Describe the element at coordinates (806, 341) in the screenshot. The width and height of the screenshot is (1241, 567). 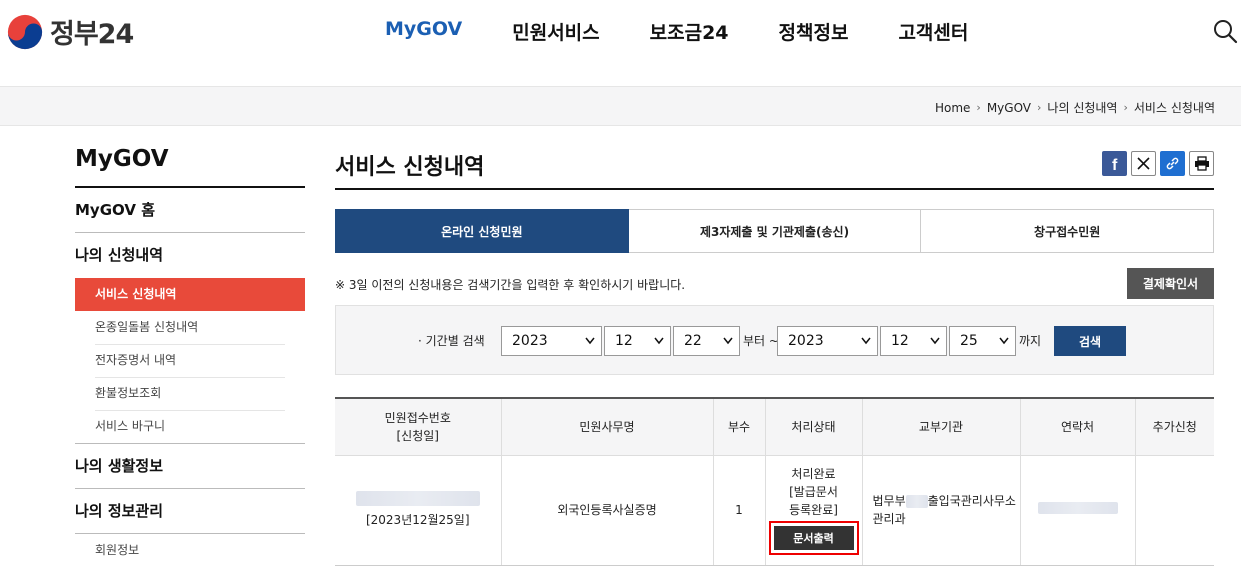
I see `to-year-value: 2023` at that location.